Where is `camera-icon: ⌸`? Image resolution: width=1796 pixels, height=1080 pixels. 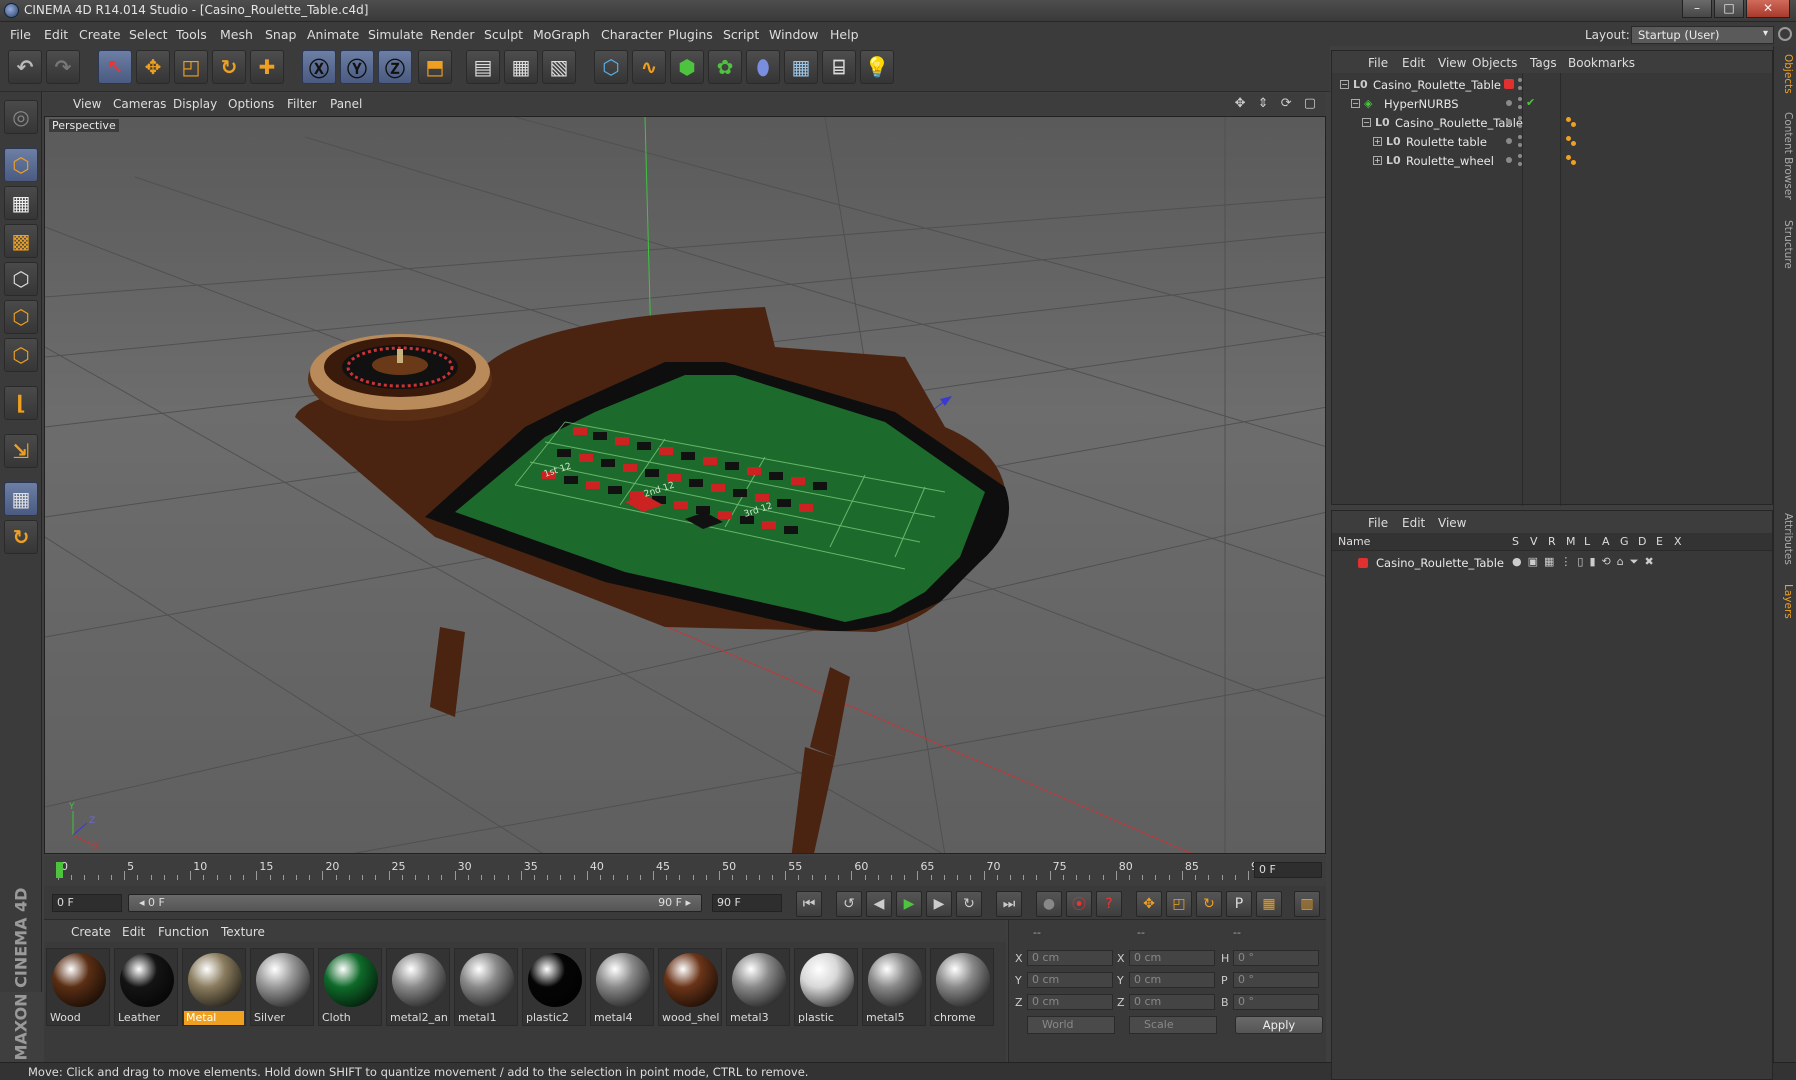
camera-icon: ⌸ is located at coordinates (839, 67).